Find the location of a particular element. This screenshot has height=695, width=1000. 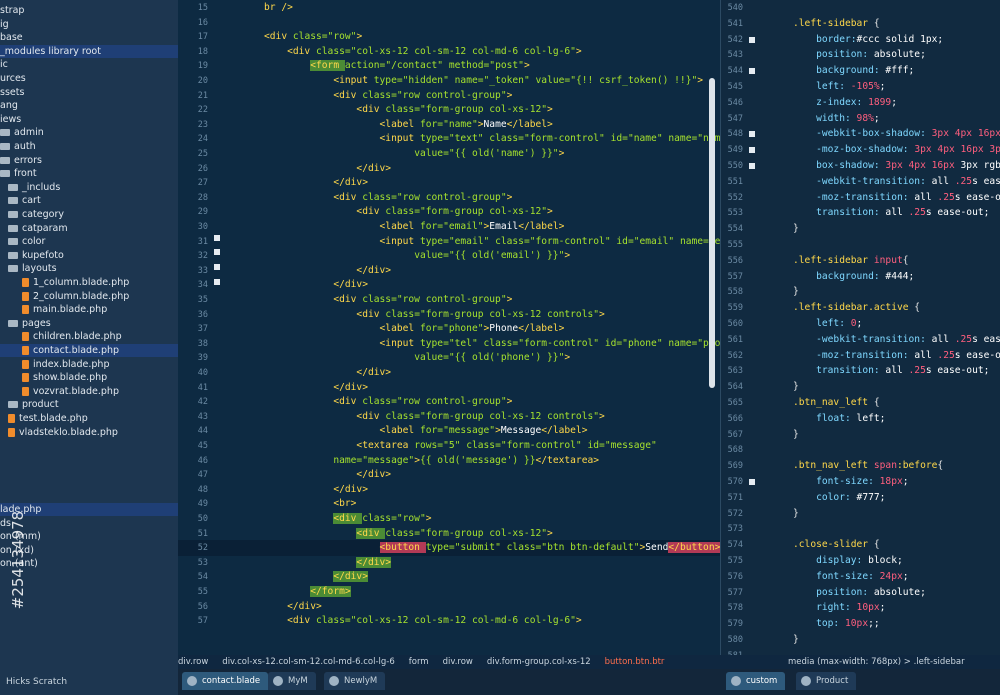

tree-item: cart is located at coordinates (89, 200).